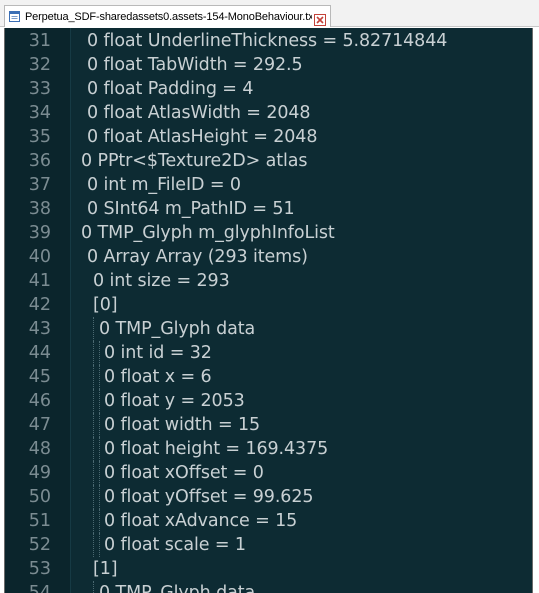 The width and height of the screenshot is (539, 593). I want to click on line-number: 43, so click(39, 329).